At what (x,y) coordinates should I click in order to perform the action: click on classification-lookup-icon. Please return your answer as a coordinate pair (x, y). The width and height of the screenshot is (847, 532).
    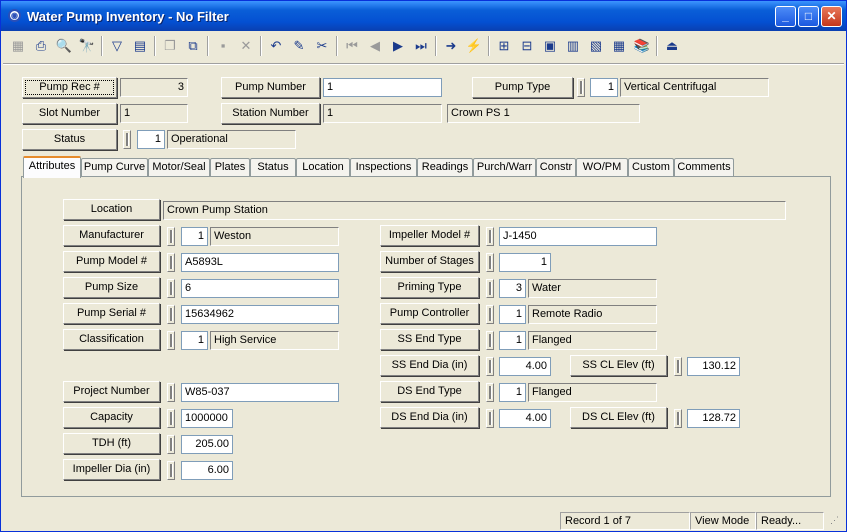
    Looking at the image, I should click on (171, 340).